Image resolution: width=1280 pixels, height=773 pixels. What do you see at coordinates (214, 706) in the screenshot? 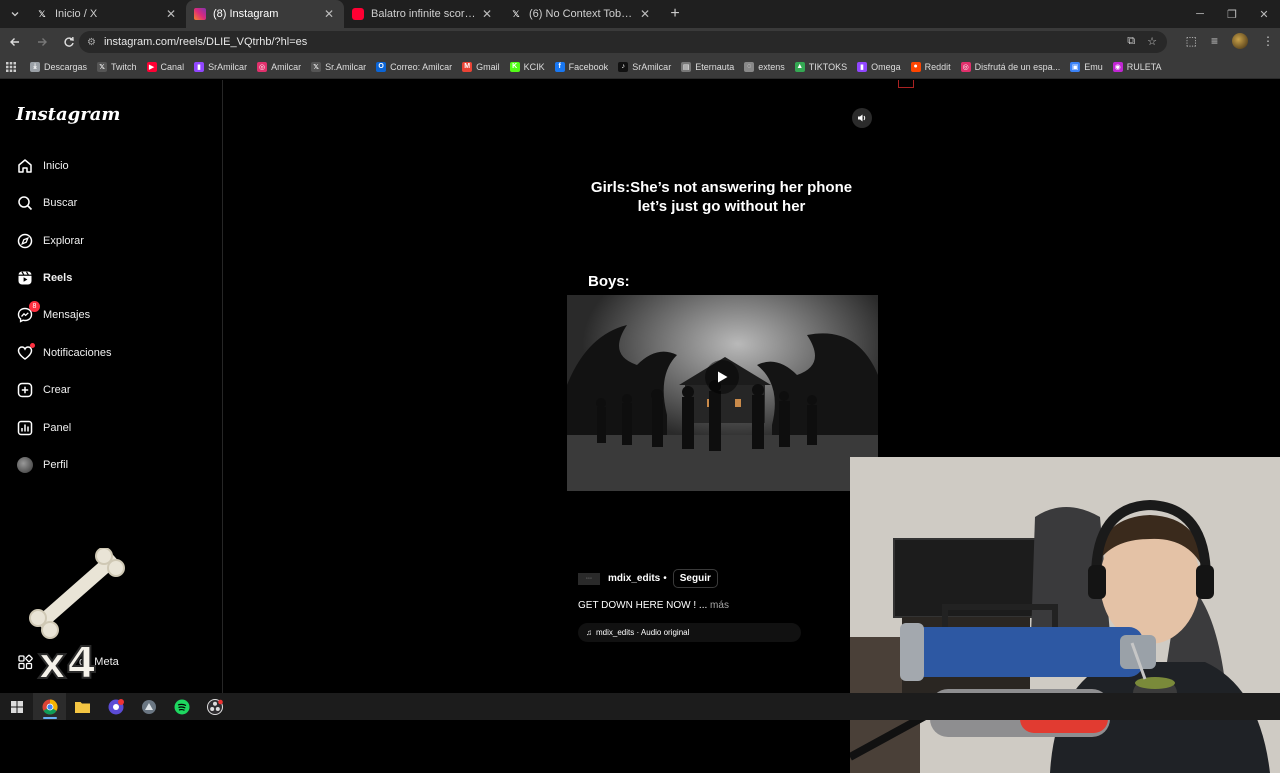
I see `taskbar-obs` at bounding box center [214, 706].